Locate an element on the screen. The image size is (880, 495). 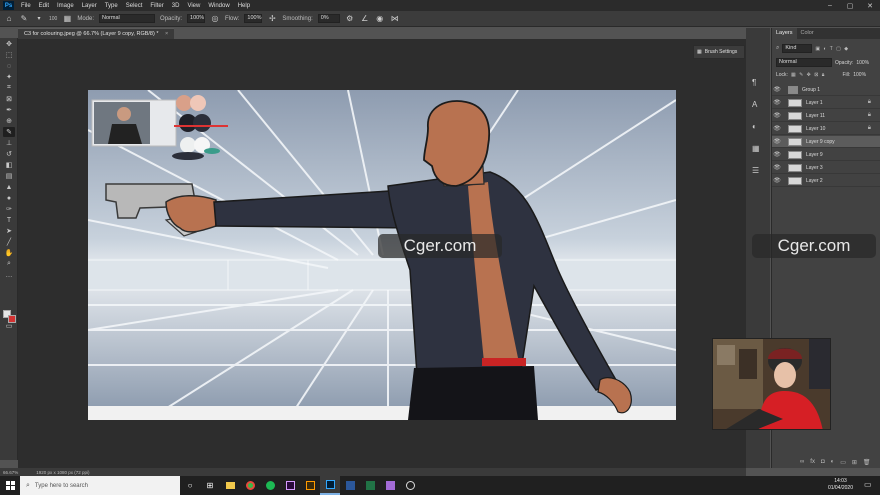
system-clock: 14:03 01/04/2020 is located at coordinates (840, 485).